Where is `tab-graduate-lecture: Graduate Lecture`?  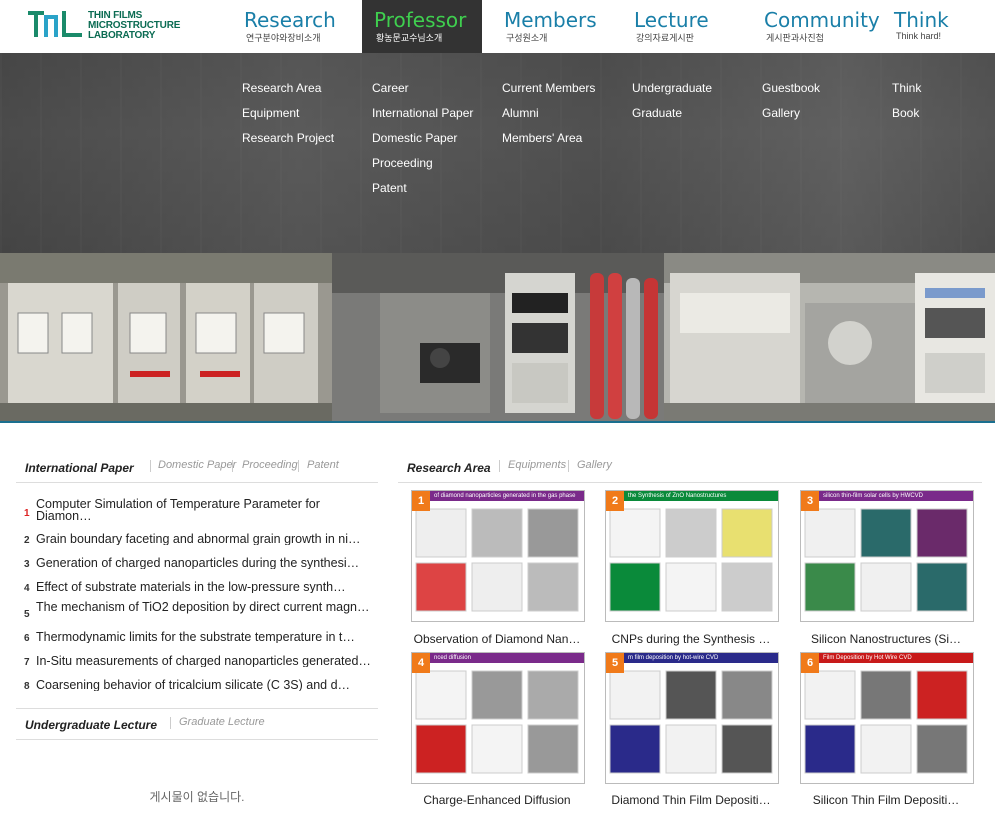
tab-graduate-lecture: Graduate Lecture is located at coordinates (222, 722).